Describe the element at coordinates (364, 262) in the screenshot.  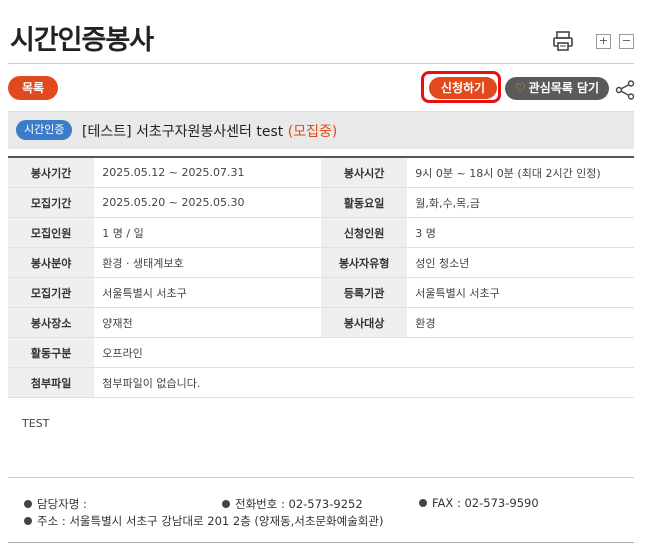
I see `cell-label: 봉사자유형` at that location.